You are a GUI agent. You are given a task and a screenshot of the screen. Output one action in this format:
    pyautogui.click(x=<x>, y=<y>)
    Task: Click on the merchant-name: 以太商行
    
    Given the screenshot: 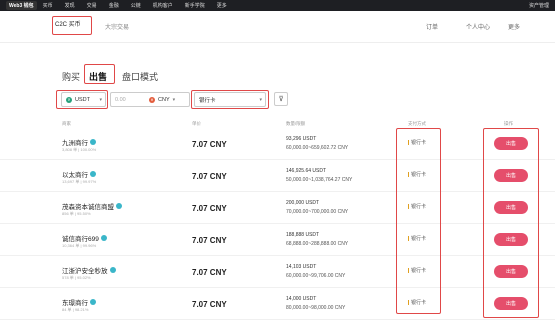 What is the action you would take?
    pyautogui.click(x=79, y=174)
    